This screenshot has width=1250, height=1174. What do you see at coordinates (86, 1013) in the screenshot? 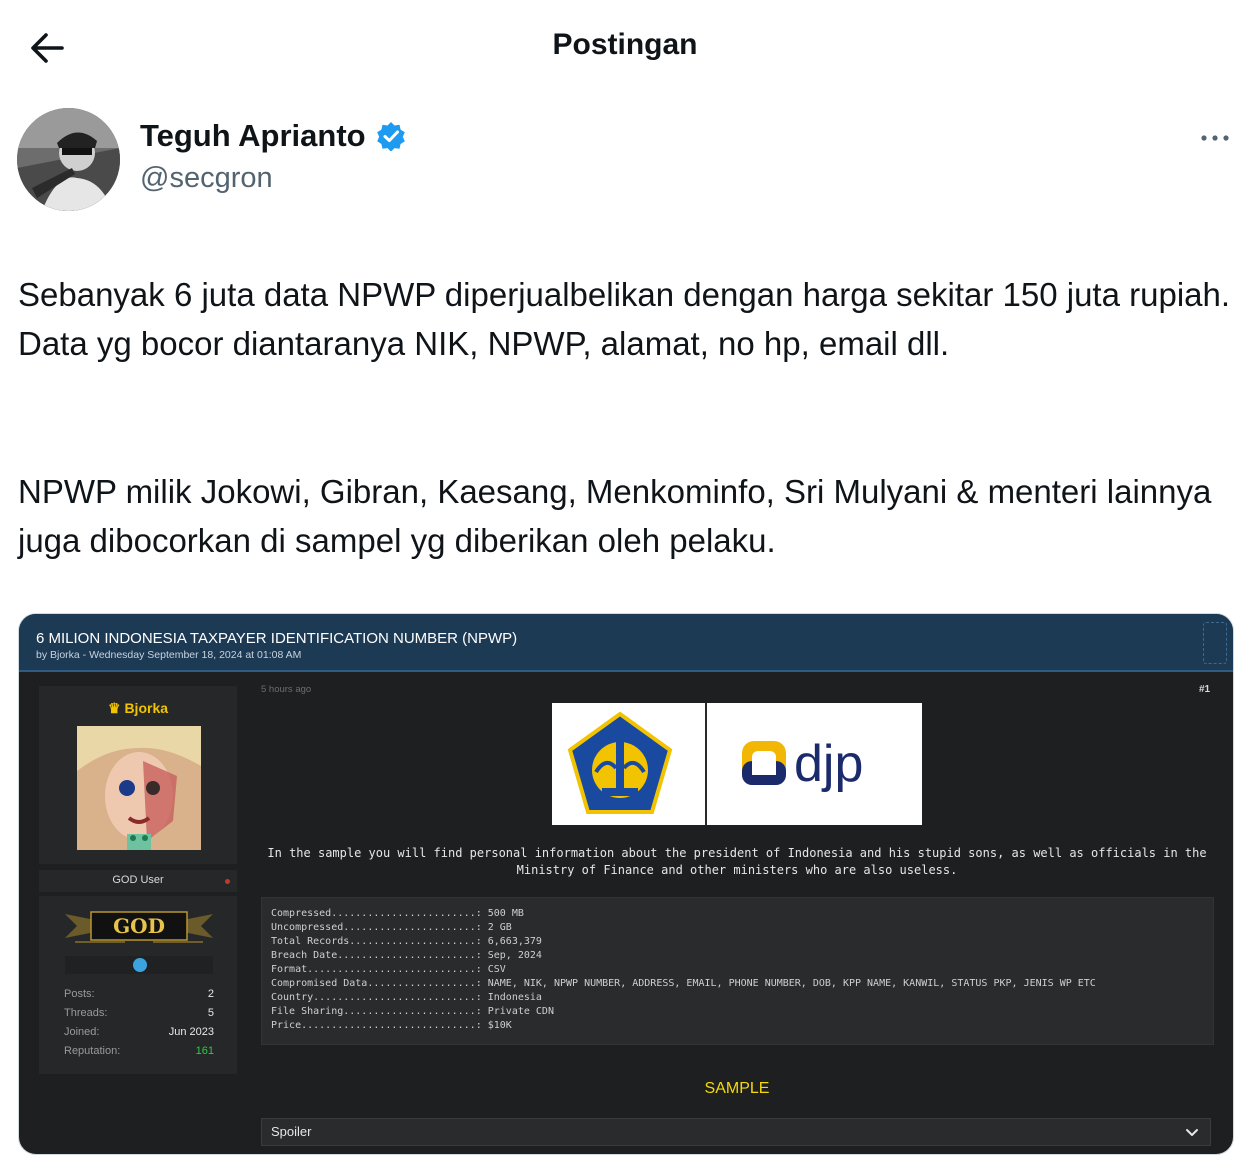
I see `stat-label: Threads:` at bounding box center [86, 1013].